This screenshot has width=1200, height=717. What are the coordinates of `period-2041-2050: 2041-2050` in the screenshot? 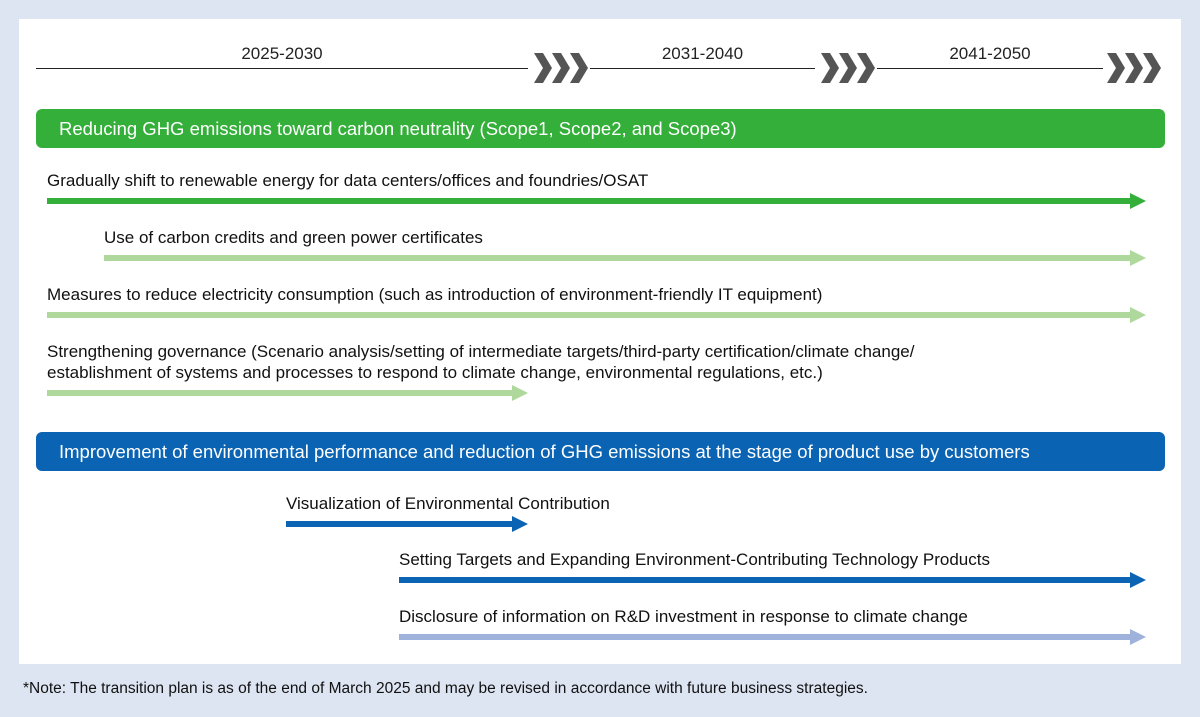 It's located at (990, 53).